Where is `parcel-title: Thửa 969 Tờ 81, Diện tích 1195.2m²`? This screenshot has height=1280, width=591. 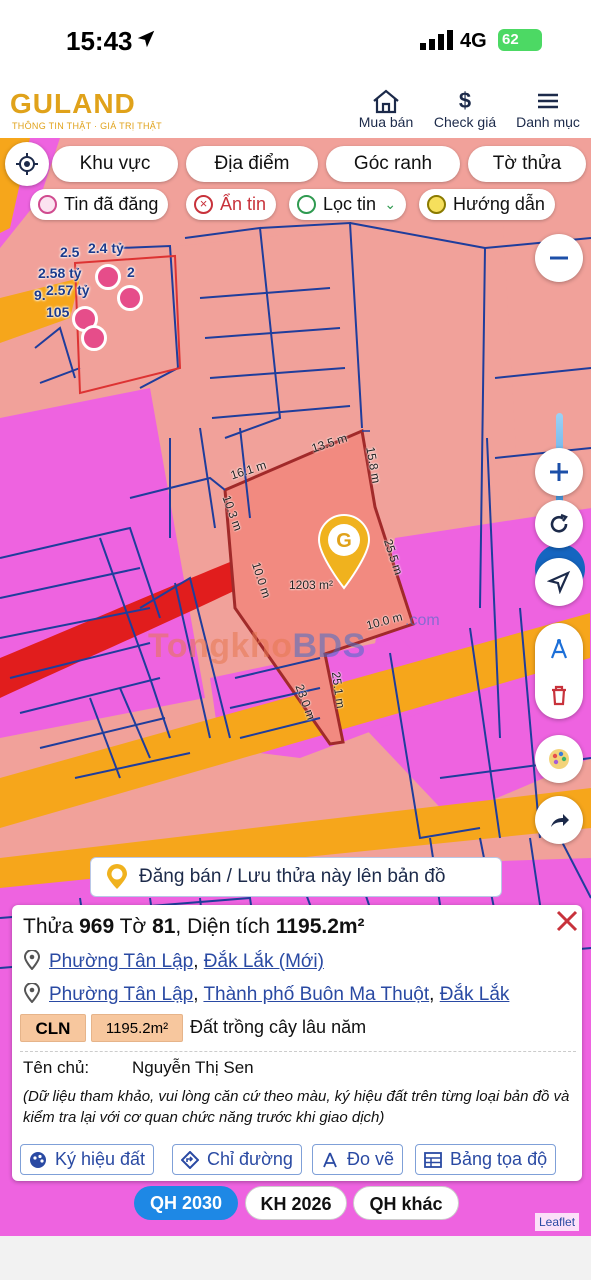
parcel-title: Thửa 969 Tờ 81, Diện tích 1195.2m² is located at coordinates (194, 926).